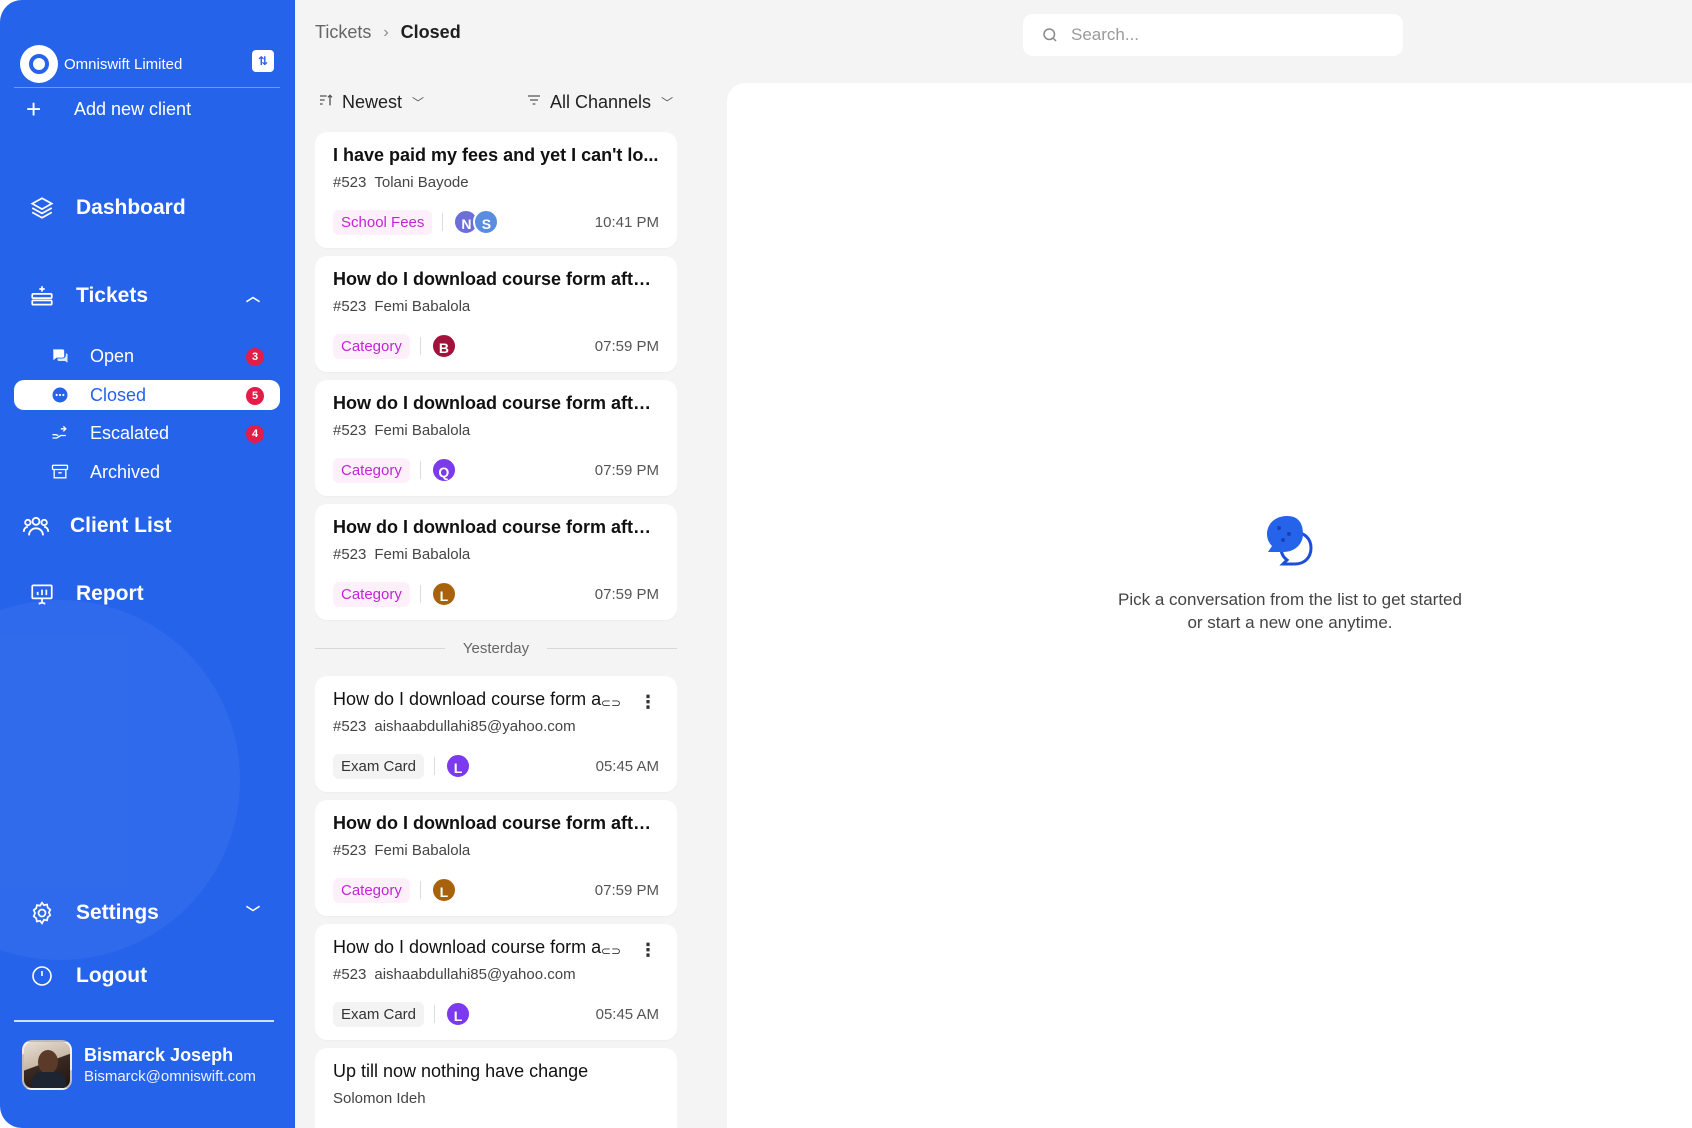 This screenshot has width=1692, height=1128. I want to click on nav-settings-label: Settings, so click(117, 912).